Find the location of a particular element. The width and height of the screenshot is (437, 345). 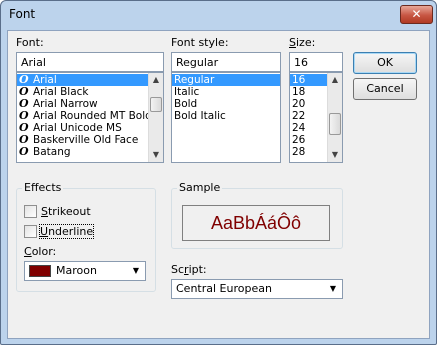

color-select: Maroon ▼ is located at coordinates (85, 271).